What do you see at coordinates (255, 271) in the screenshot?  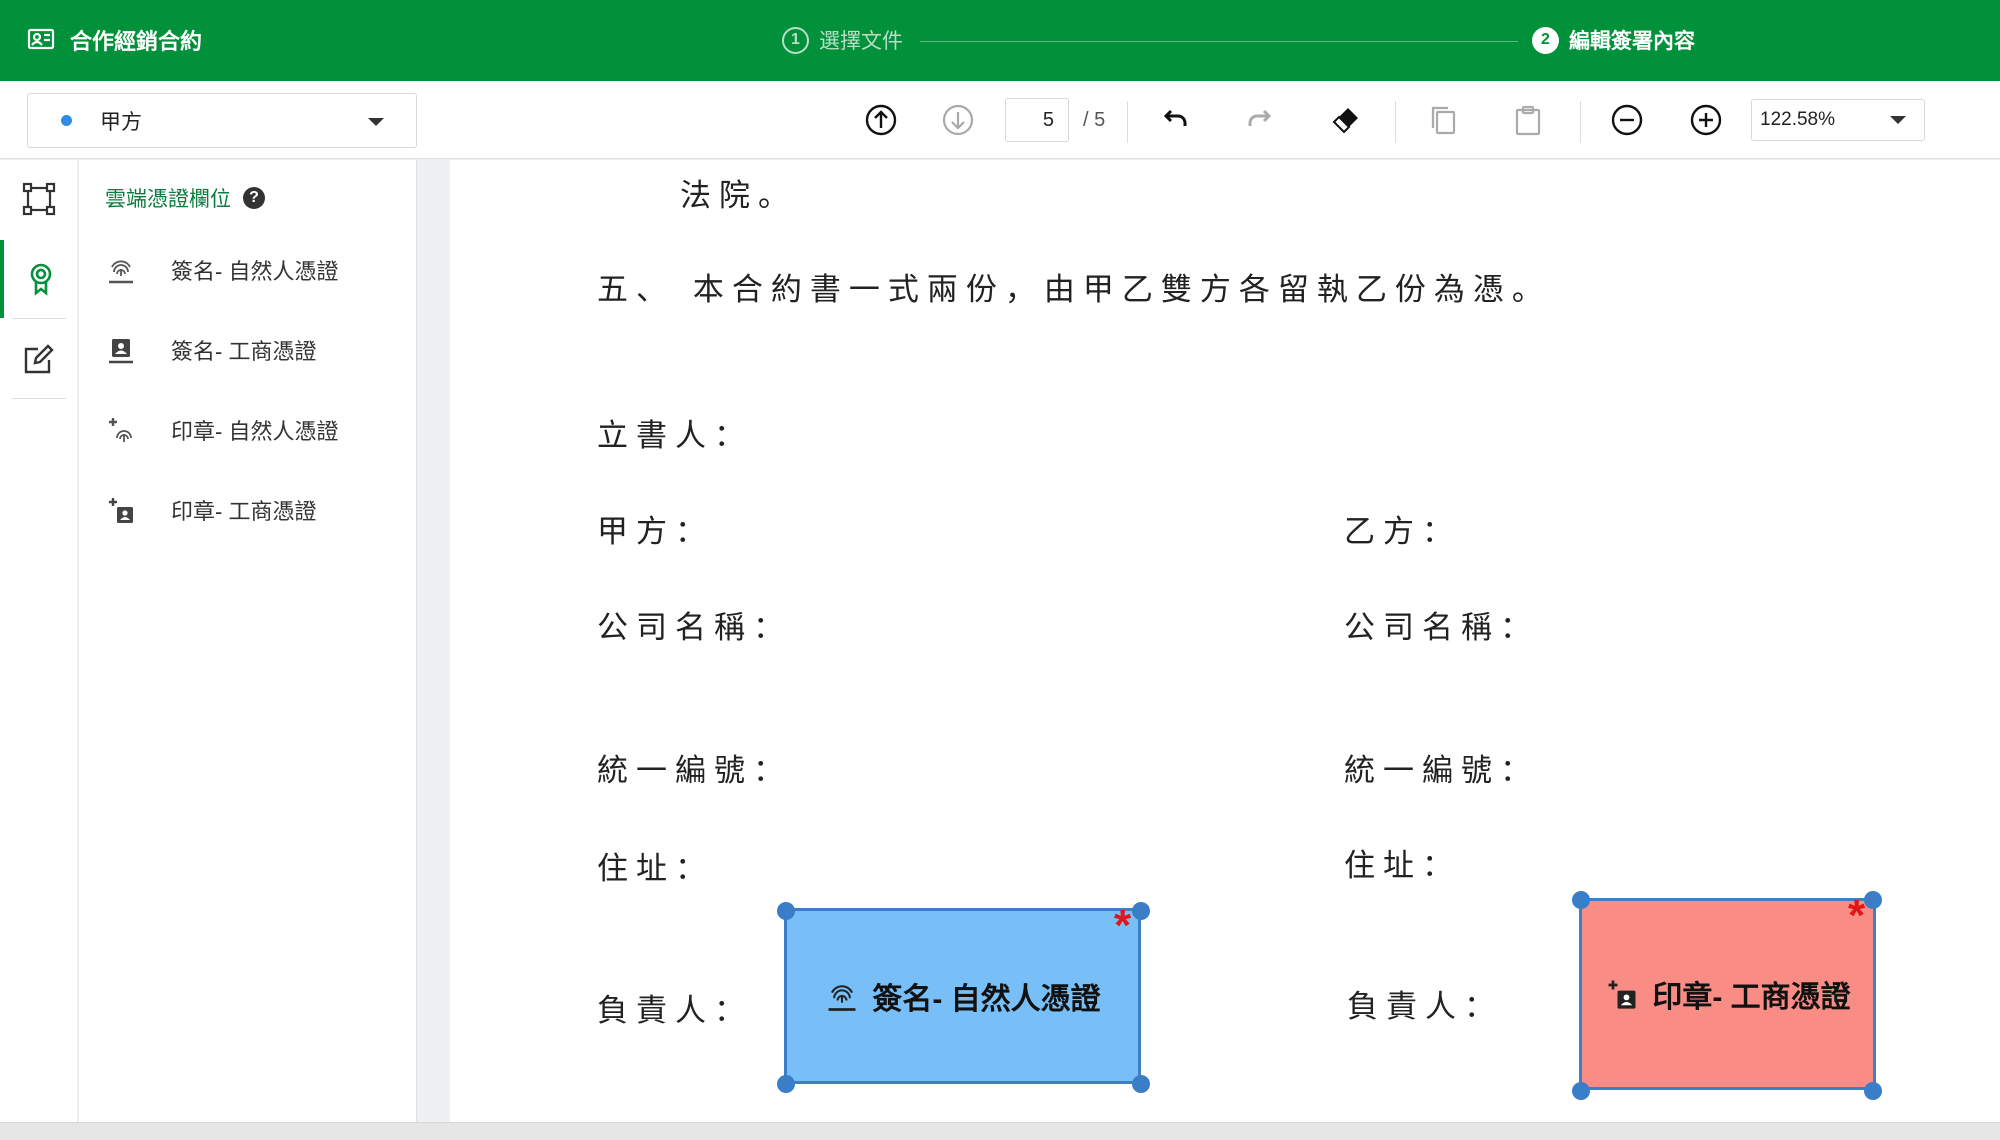 I see `field-label: 簽名- 自然人憑證` at bounding box center [255, 271].